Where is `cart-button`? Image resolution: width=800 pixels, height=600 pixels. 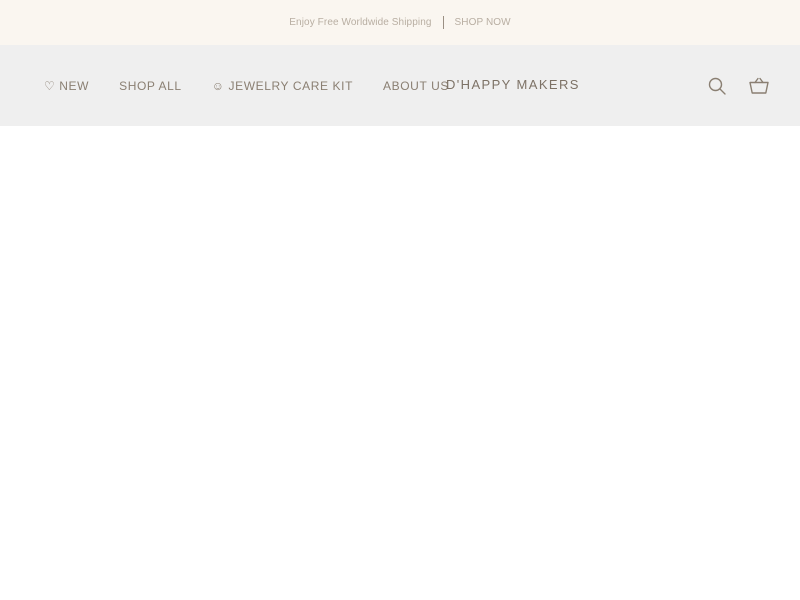
cart-button is located at coordinates (759, 86).